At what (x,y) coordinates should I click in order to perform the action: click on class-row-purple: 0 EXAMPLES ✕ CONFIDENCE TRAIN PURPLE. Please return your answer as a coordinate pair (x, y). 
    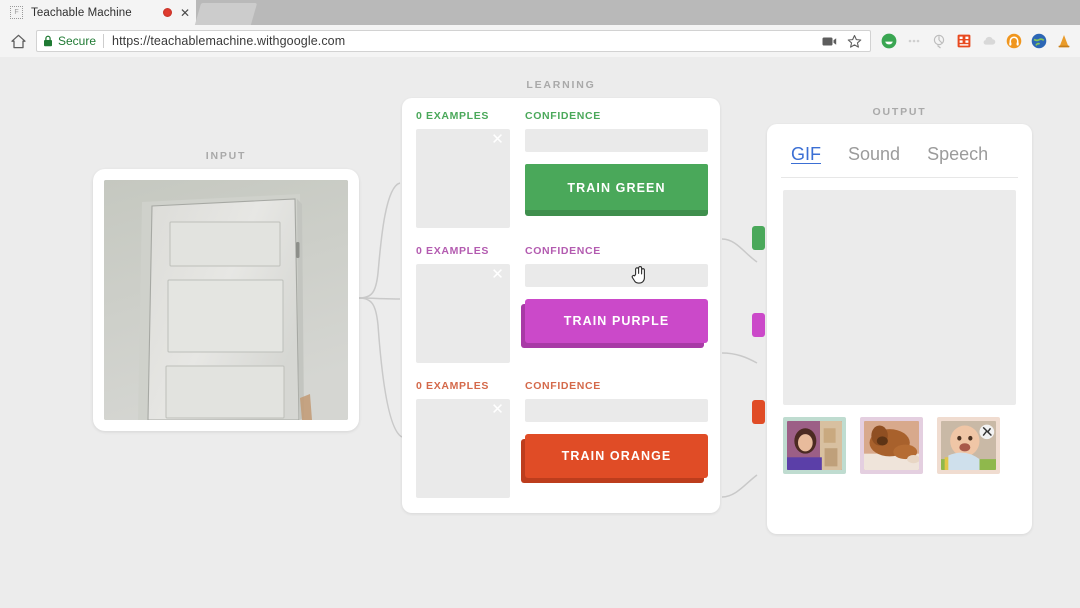
    Looking at the image, I should click on (562, 308).